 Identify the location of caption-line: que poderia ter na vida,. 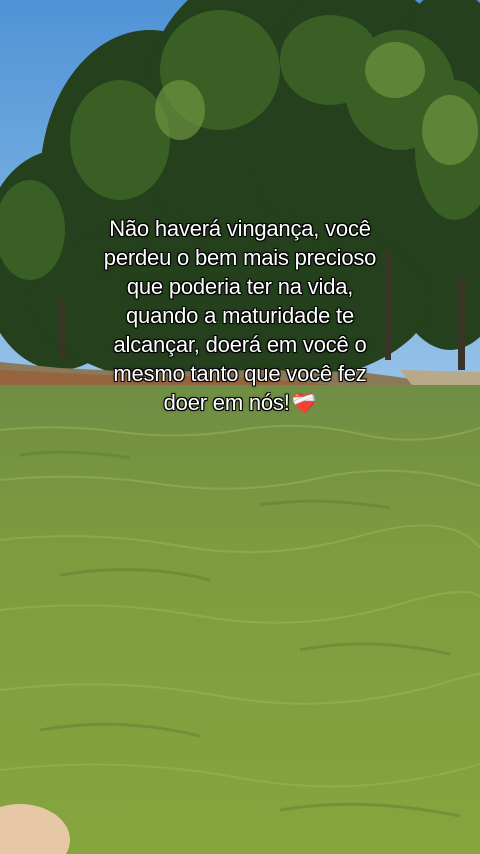
(240, 286).